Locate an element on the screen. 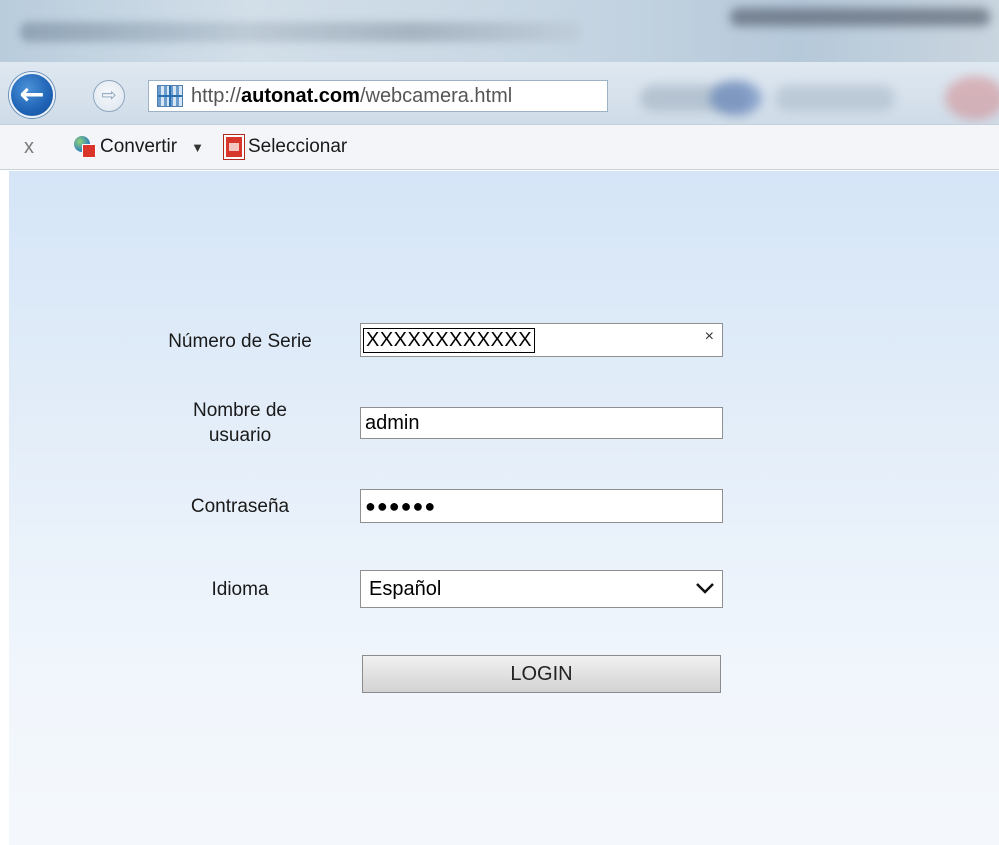 This screenshot has width=999, height=845. convert-icon is located at coordinates (85, 147).